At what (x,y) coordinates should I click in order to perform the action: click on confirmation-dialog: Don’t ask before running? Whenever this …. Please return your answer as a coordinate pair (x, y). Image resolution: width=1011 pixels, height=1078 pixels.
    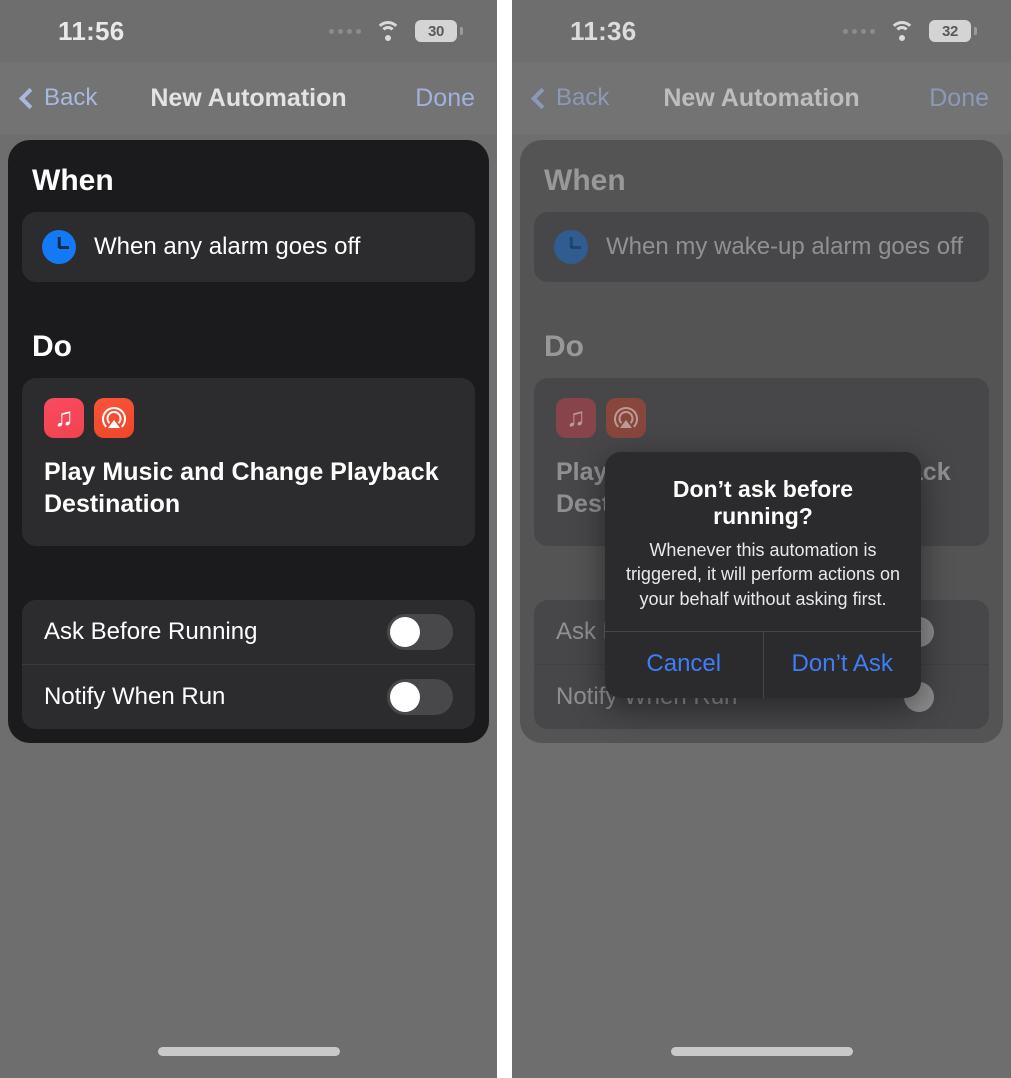
    Looking at the image, I should click on (763, 575).